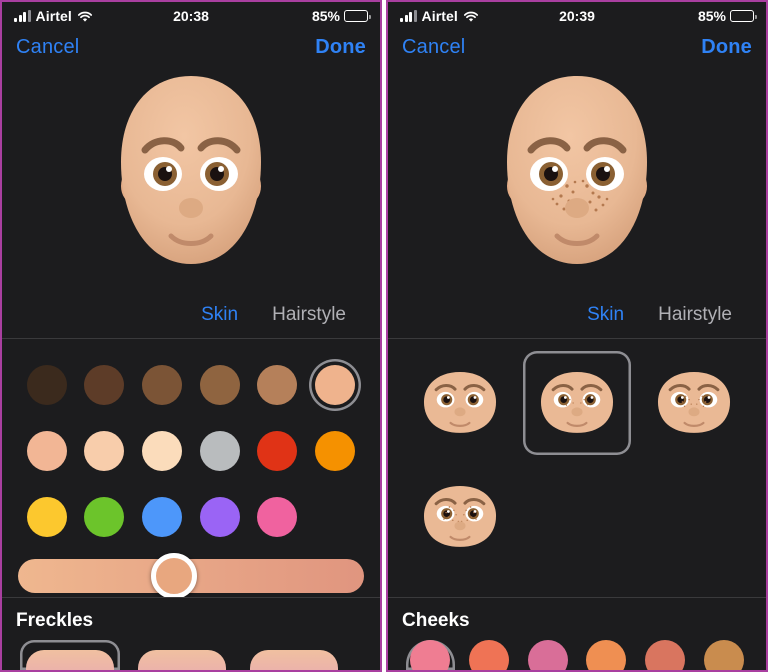 Image resolution: width=768 pixels, height=672 pixels. I want to click on freckles-section-title: Freckles, so click(55, 620).